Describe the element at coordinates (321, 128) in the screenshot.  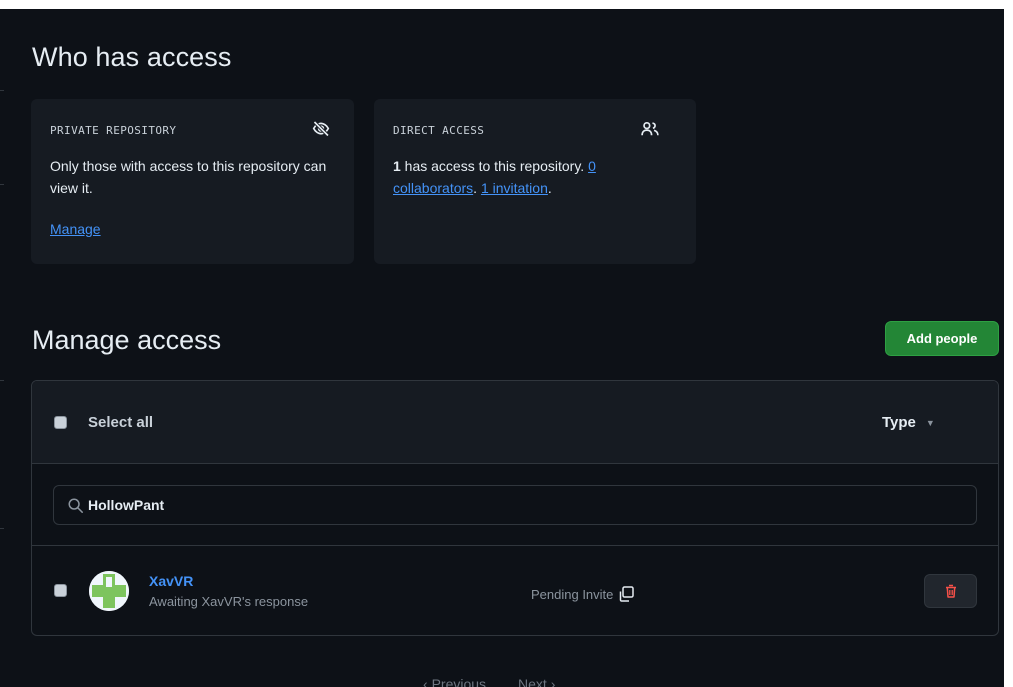
I see `eye-closed-icon` at that location.